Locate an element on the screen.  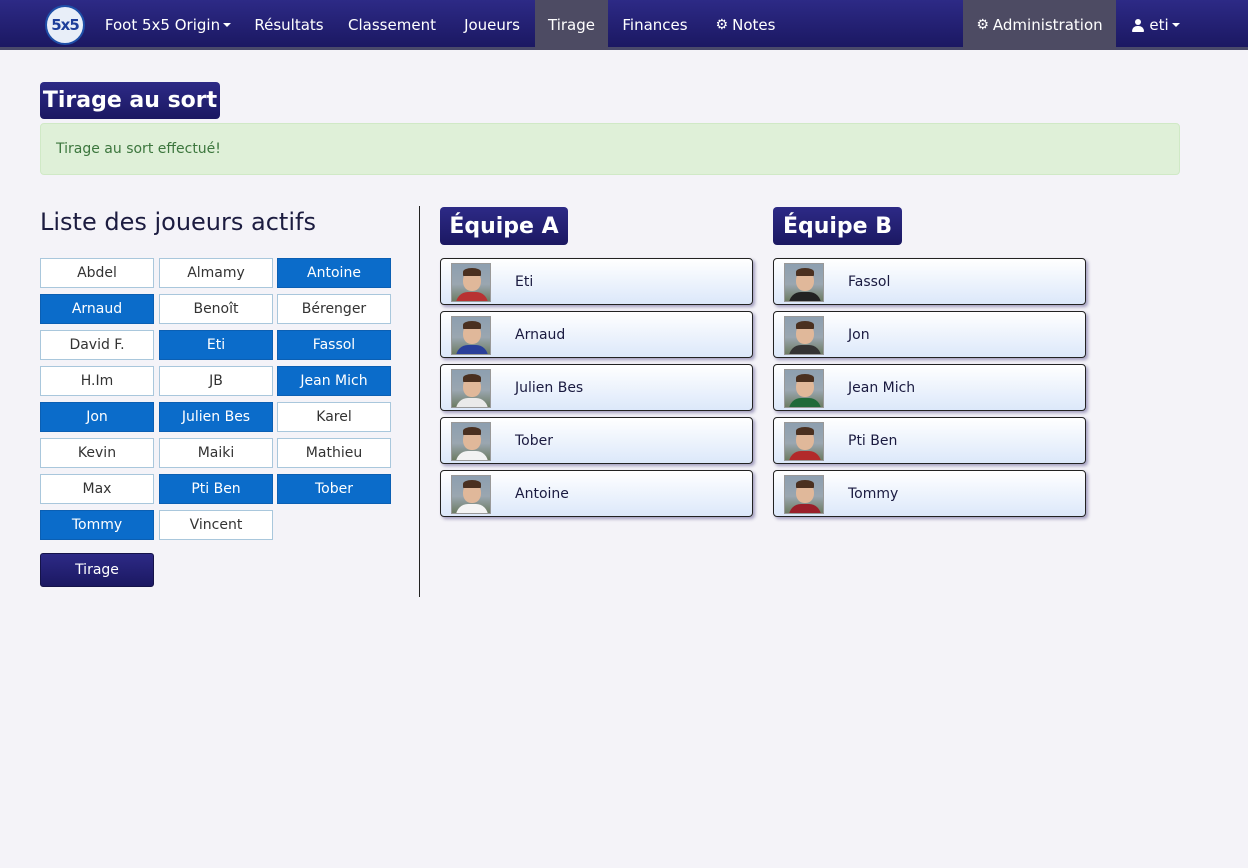
nav-item-label: Résultats is located at coordinates (289, 25).